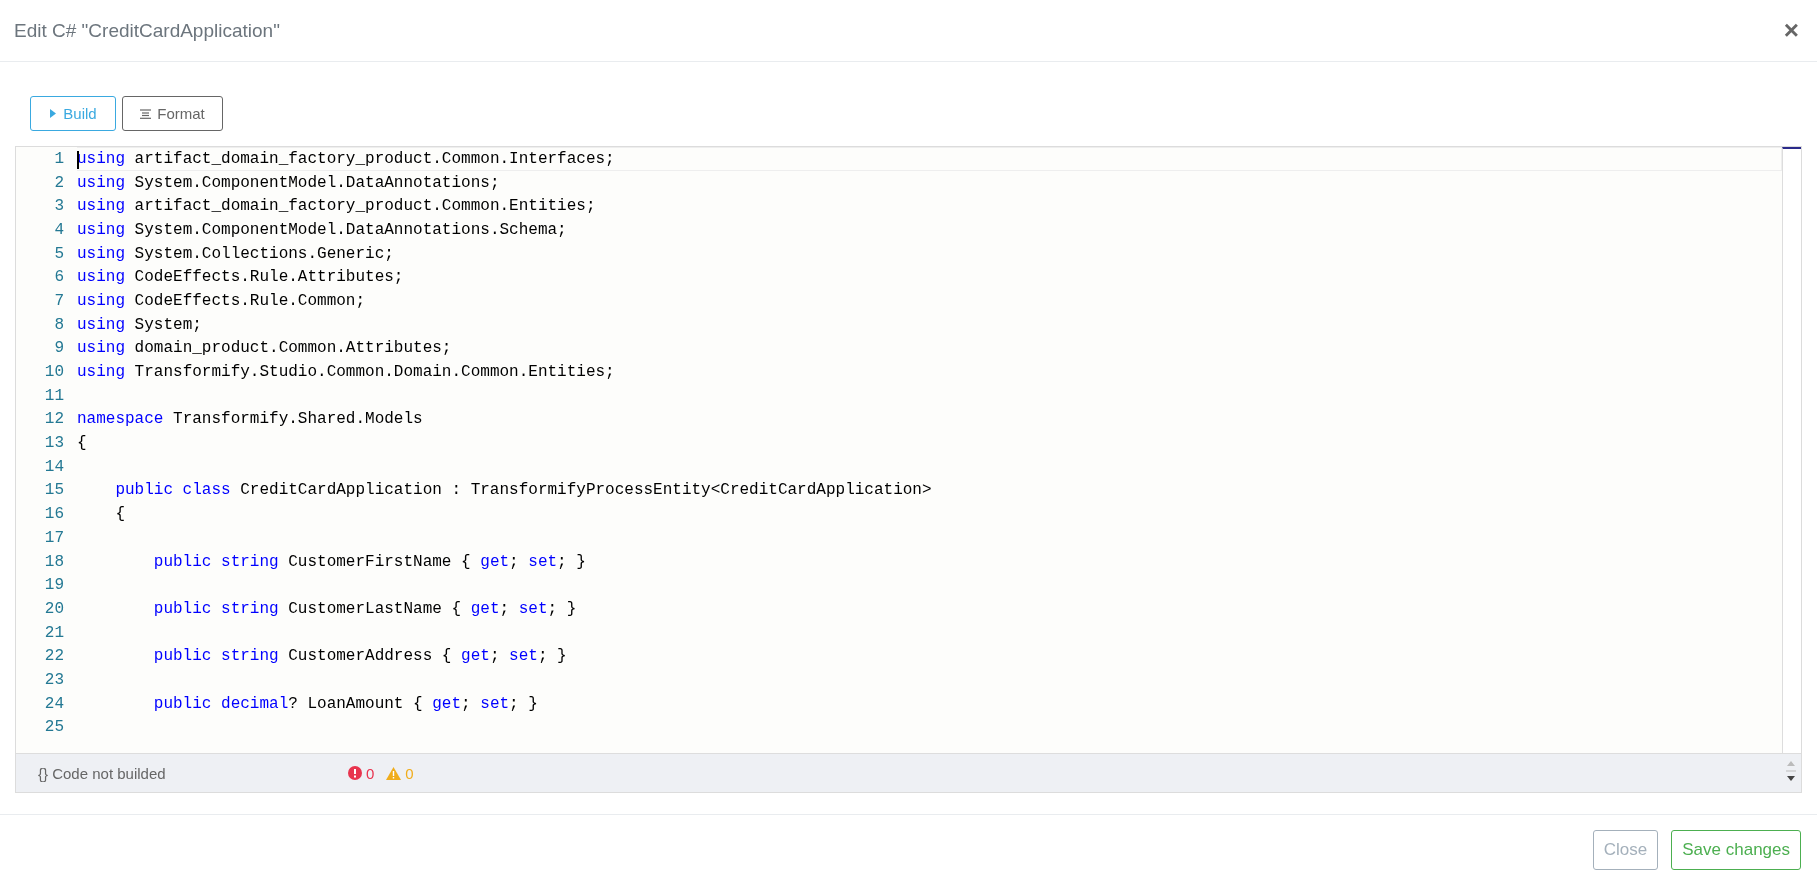 The width and height of the screenshot is (1817, 884). I want to click on code-line: namespace Transformify.Shared.Models, so click(250, 419).